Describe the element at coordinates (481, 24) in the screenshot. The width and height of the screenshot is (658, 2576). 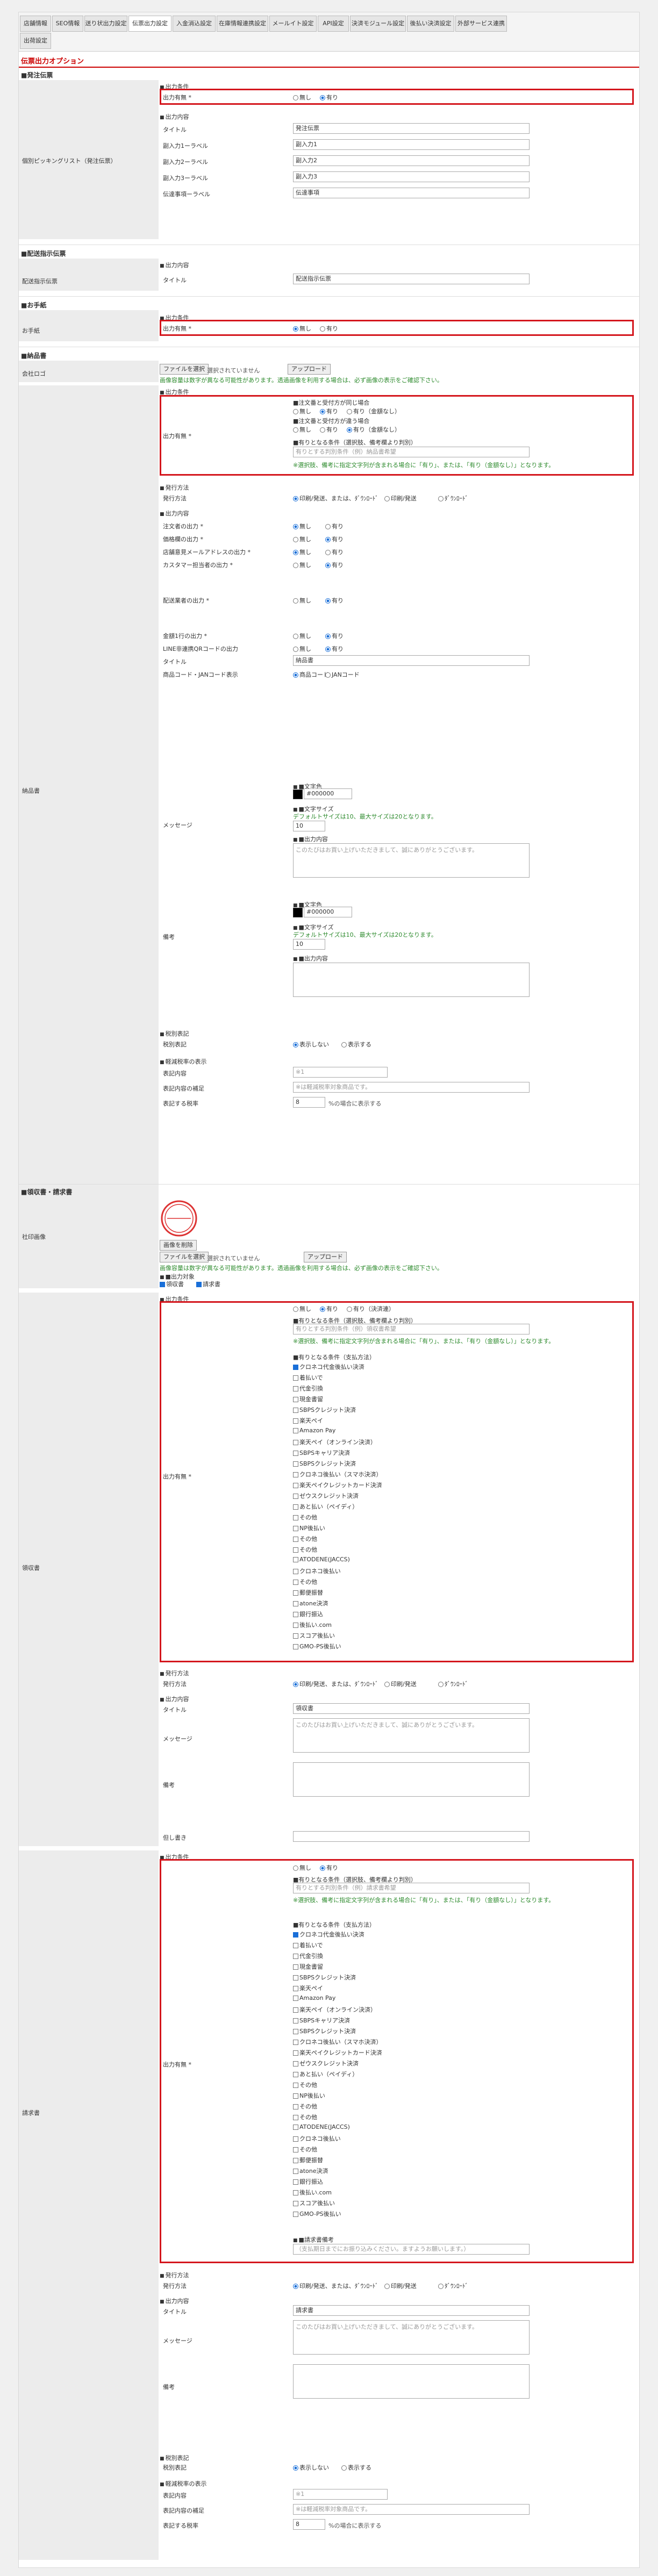
I see `tab-10: 外部サービス連携` at that location.